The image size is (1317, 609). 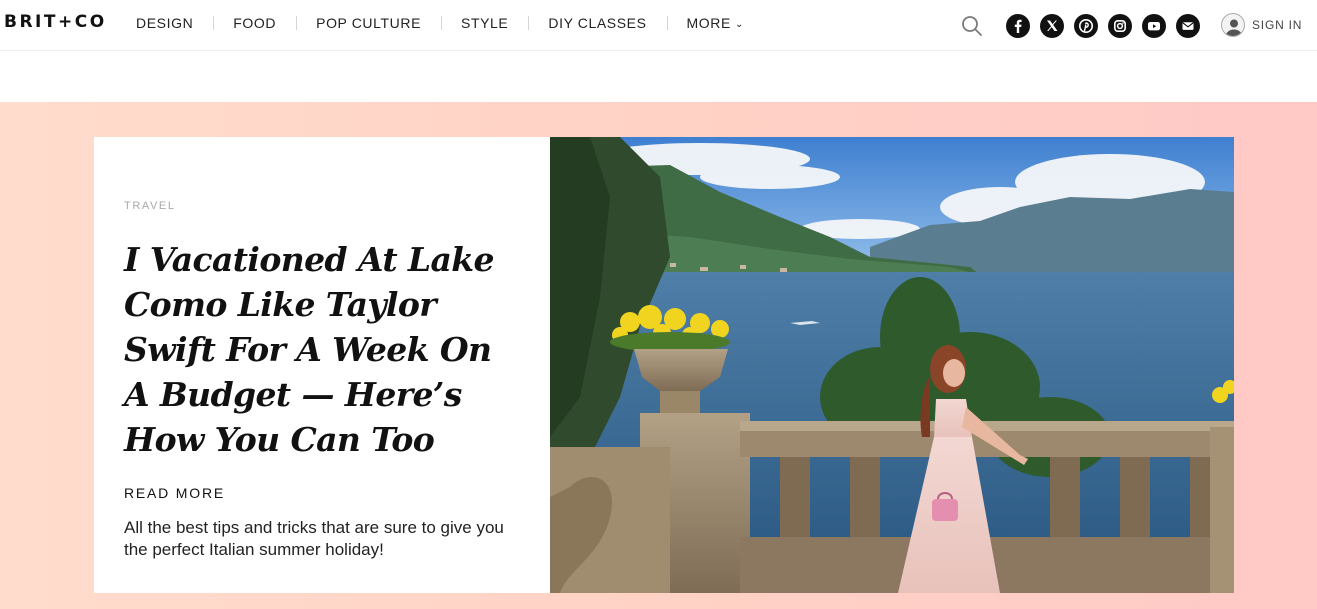 What do you see at coordinates (55, 22) in the screenshot?
I see `site-logo: BRIT+CO` at bounding box center [55, 22].